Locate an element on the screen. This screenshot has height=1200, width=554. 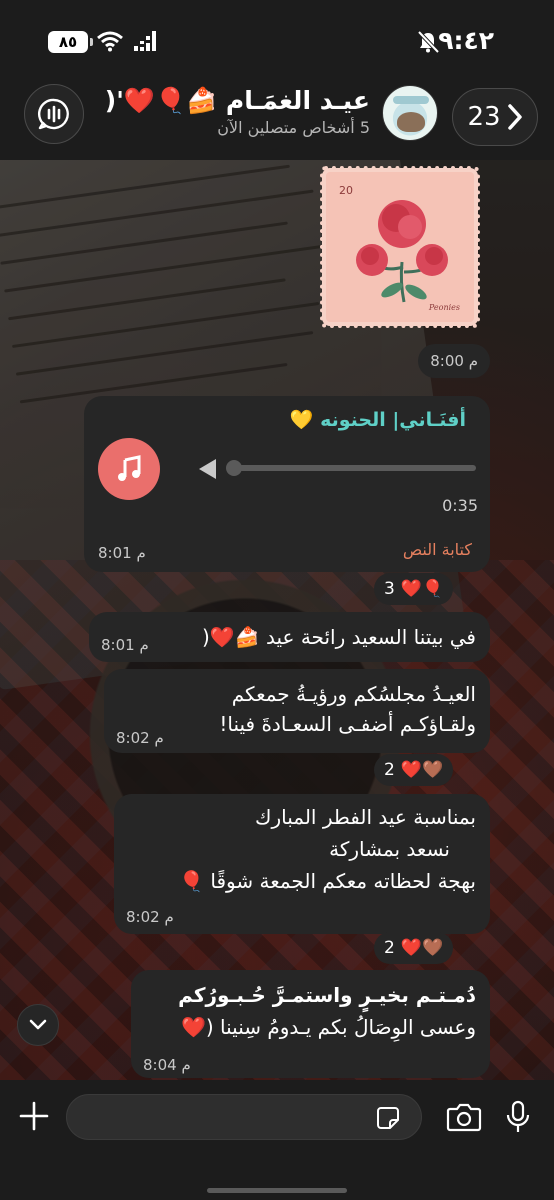
audio-progress-track is located at coordinates (353, 468).